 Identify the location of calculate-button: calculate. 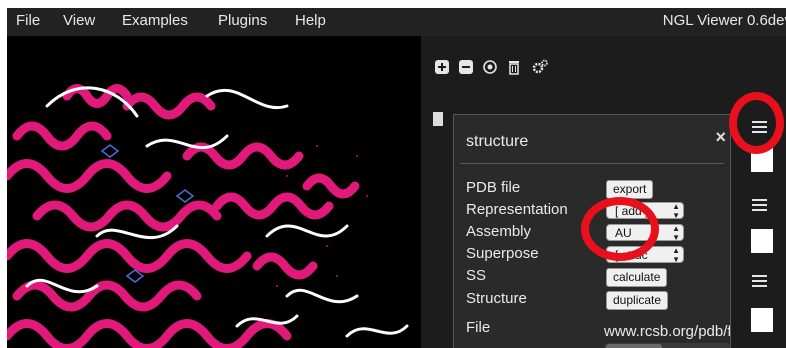
(637, 277).